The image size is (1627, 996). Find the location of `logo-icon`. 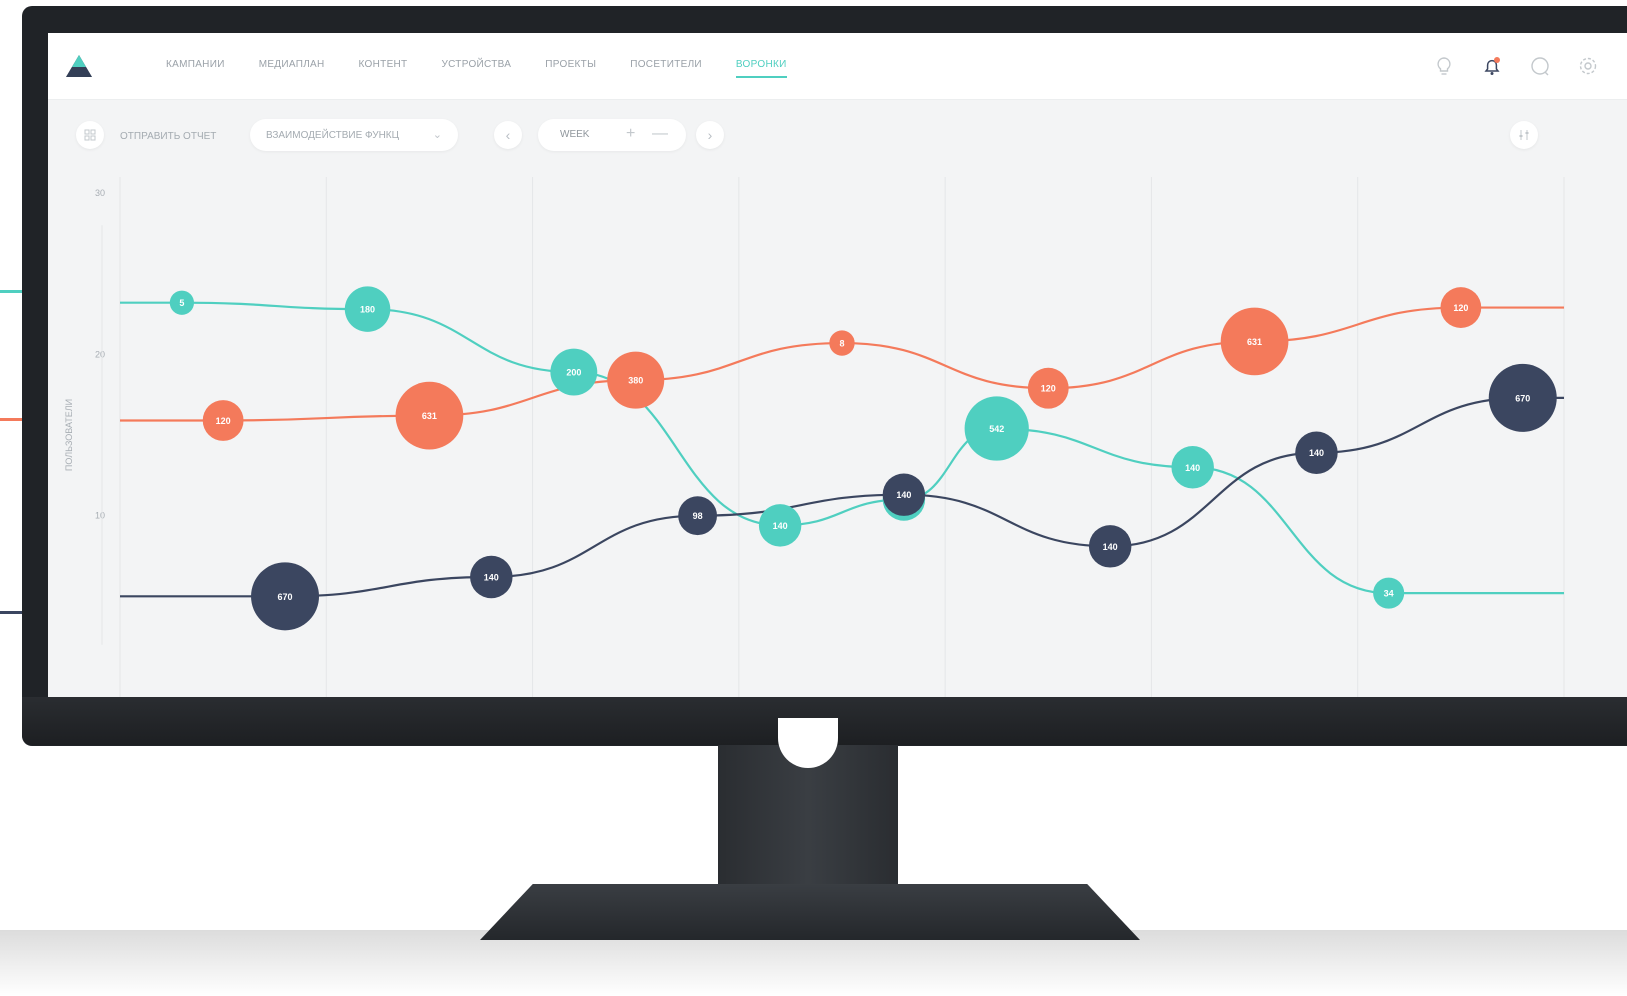

logo-icon is located at coordinates (79, 67).